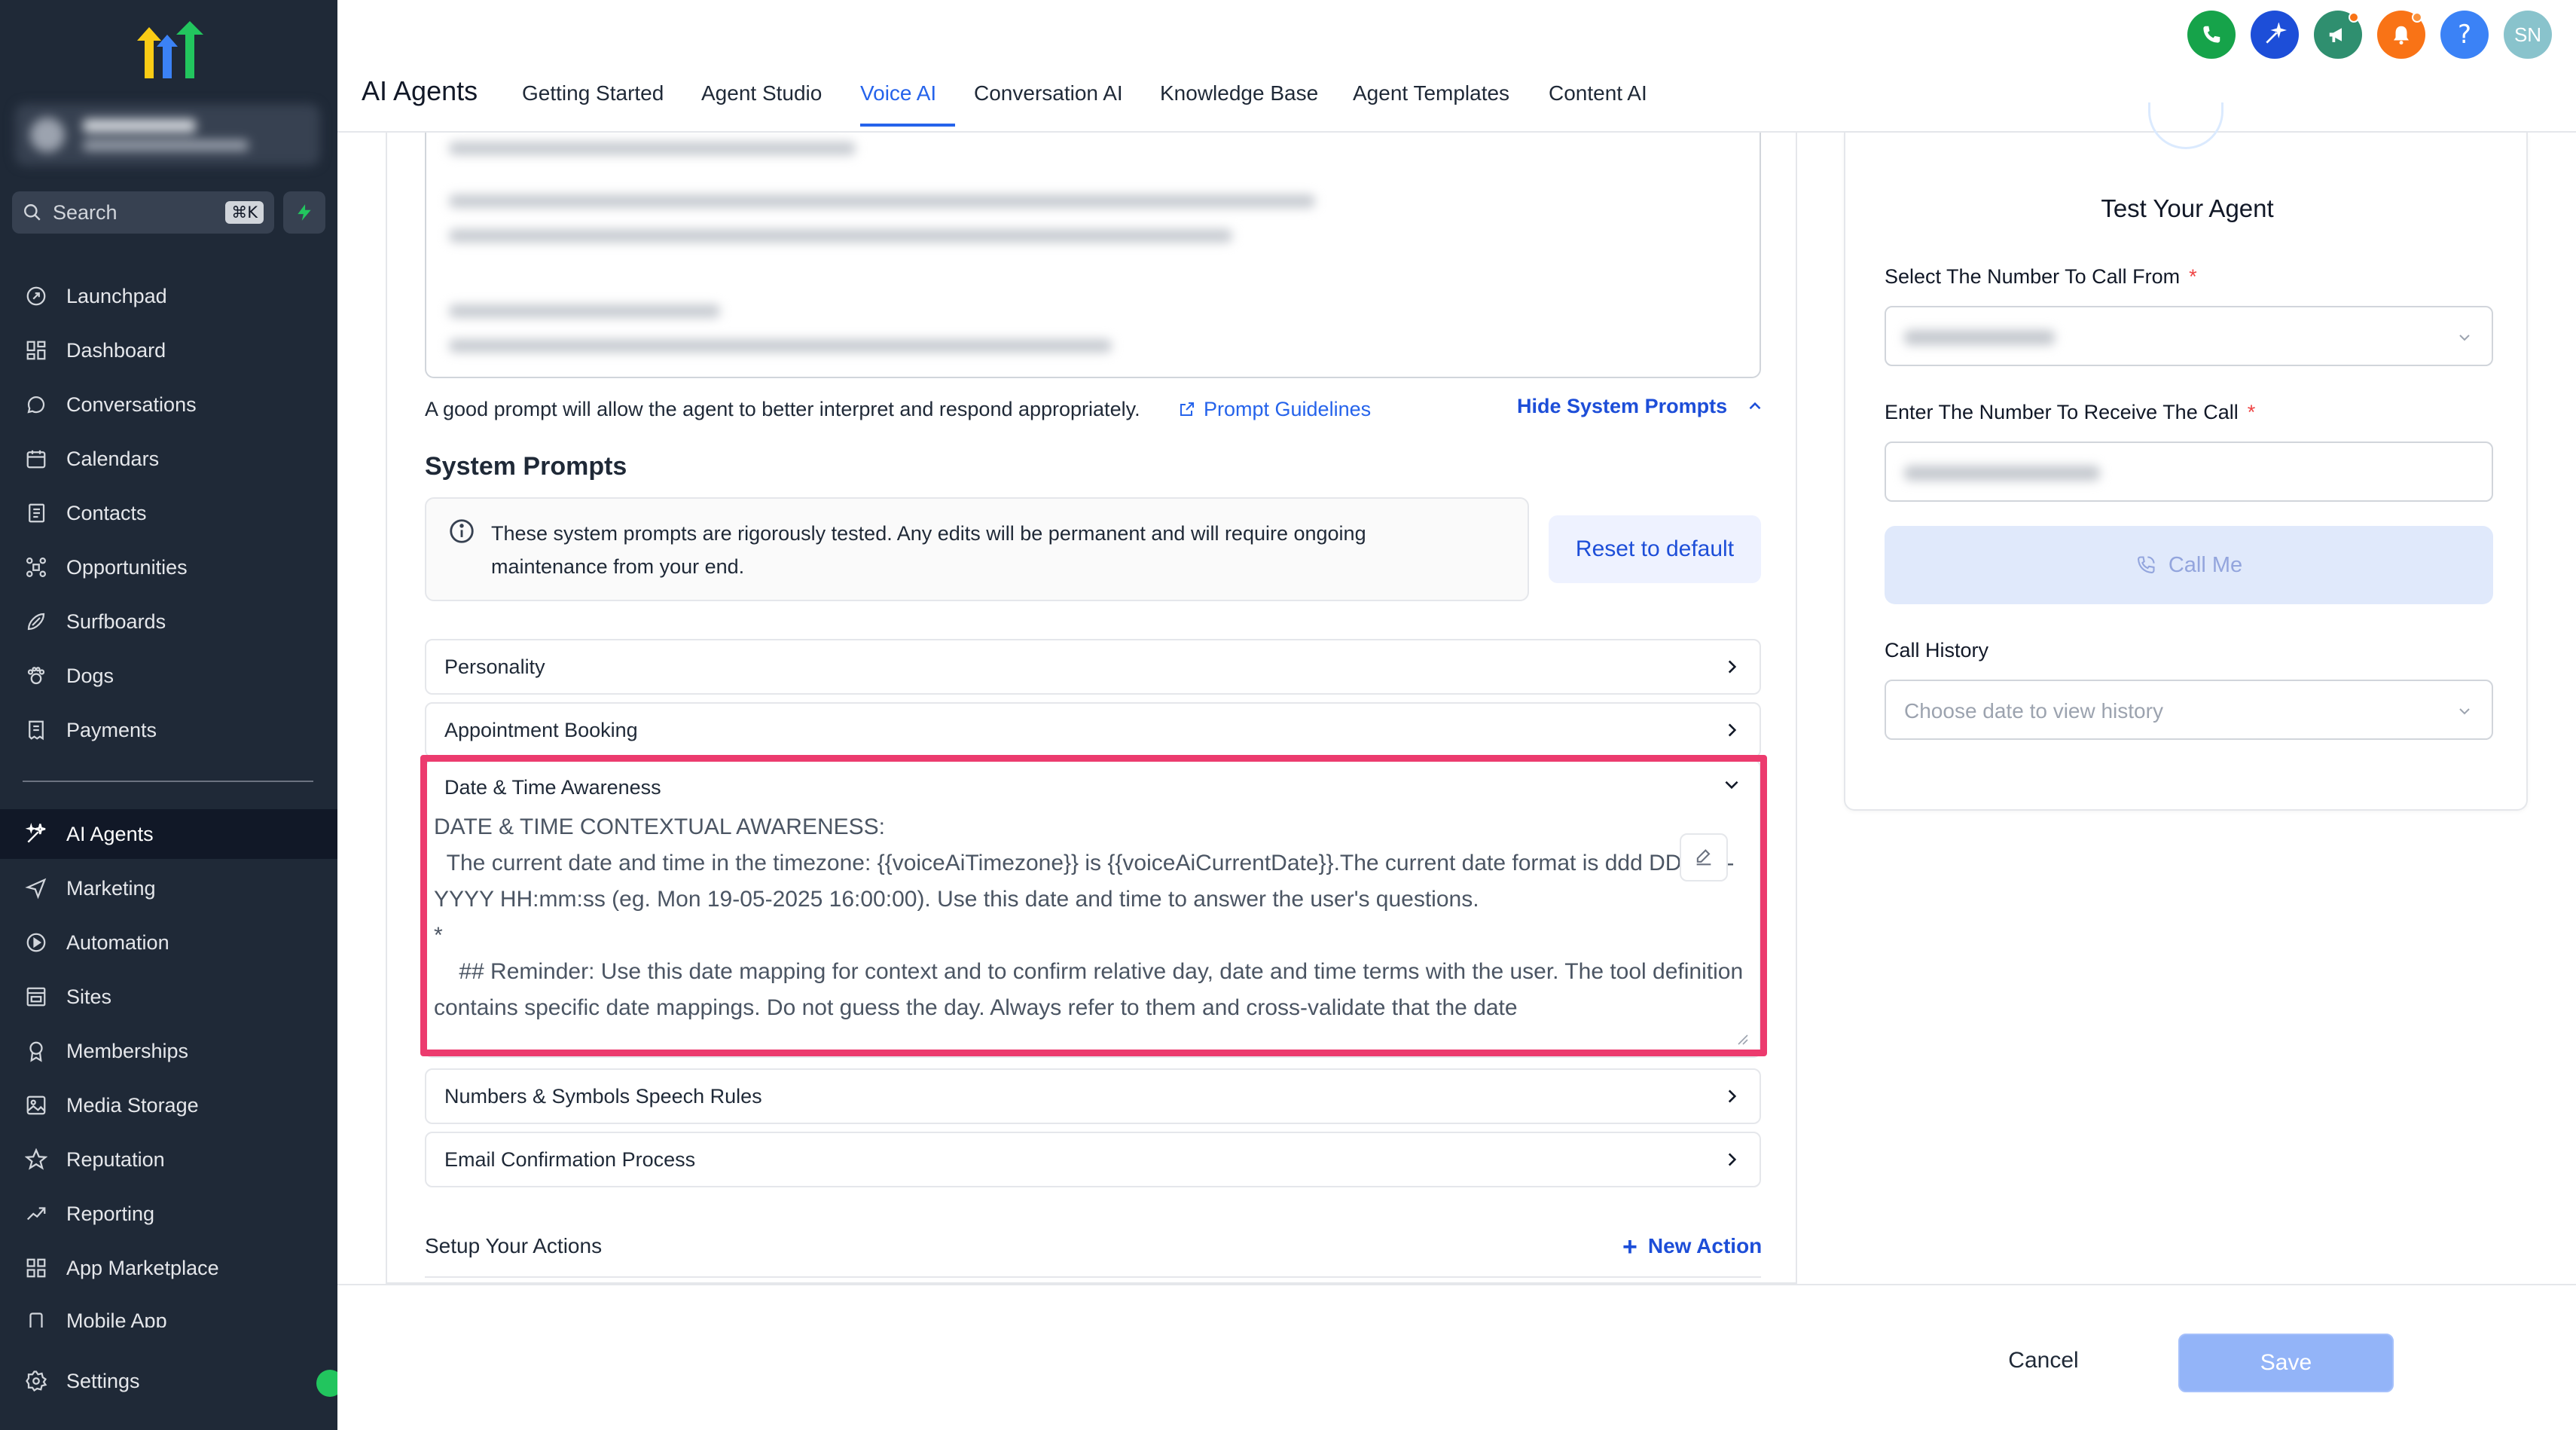  I want to click on call-me-button: Call Me, so click(2189, 565).